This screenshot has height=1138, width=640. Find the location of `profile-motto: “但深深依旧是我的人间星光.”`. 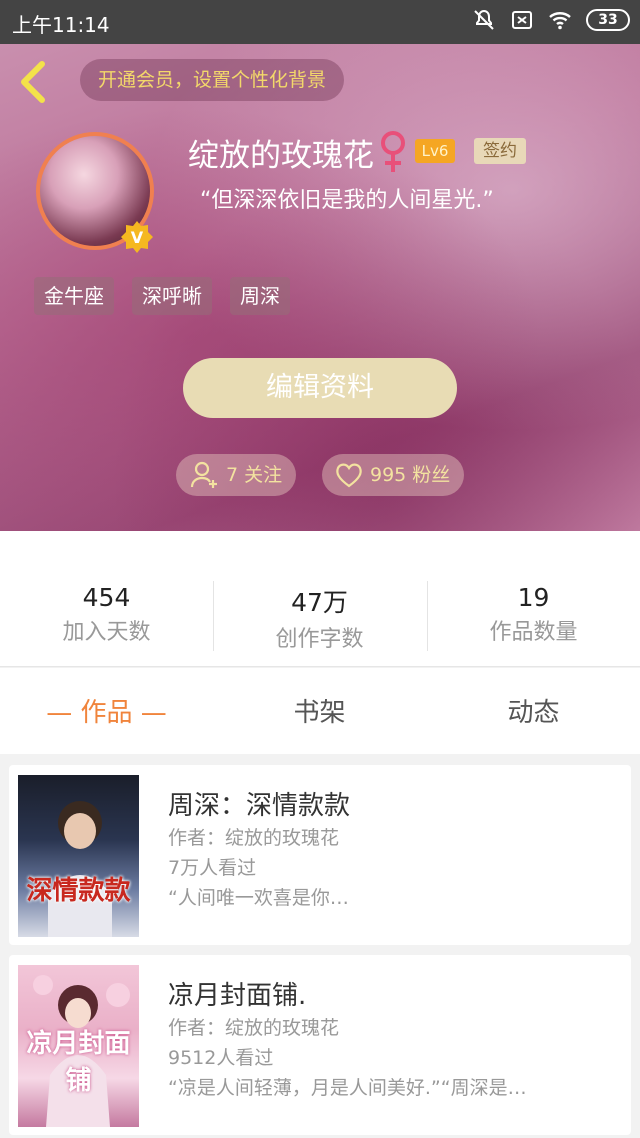

profile-motto: “但深深依旧是我的人间星光.” is located at coordinates (347, 200).